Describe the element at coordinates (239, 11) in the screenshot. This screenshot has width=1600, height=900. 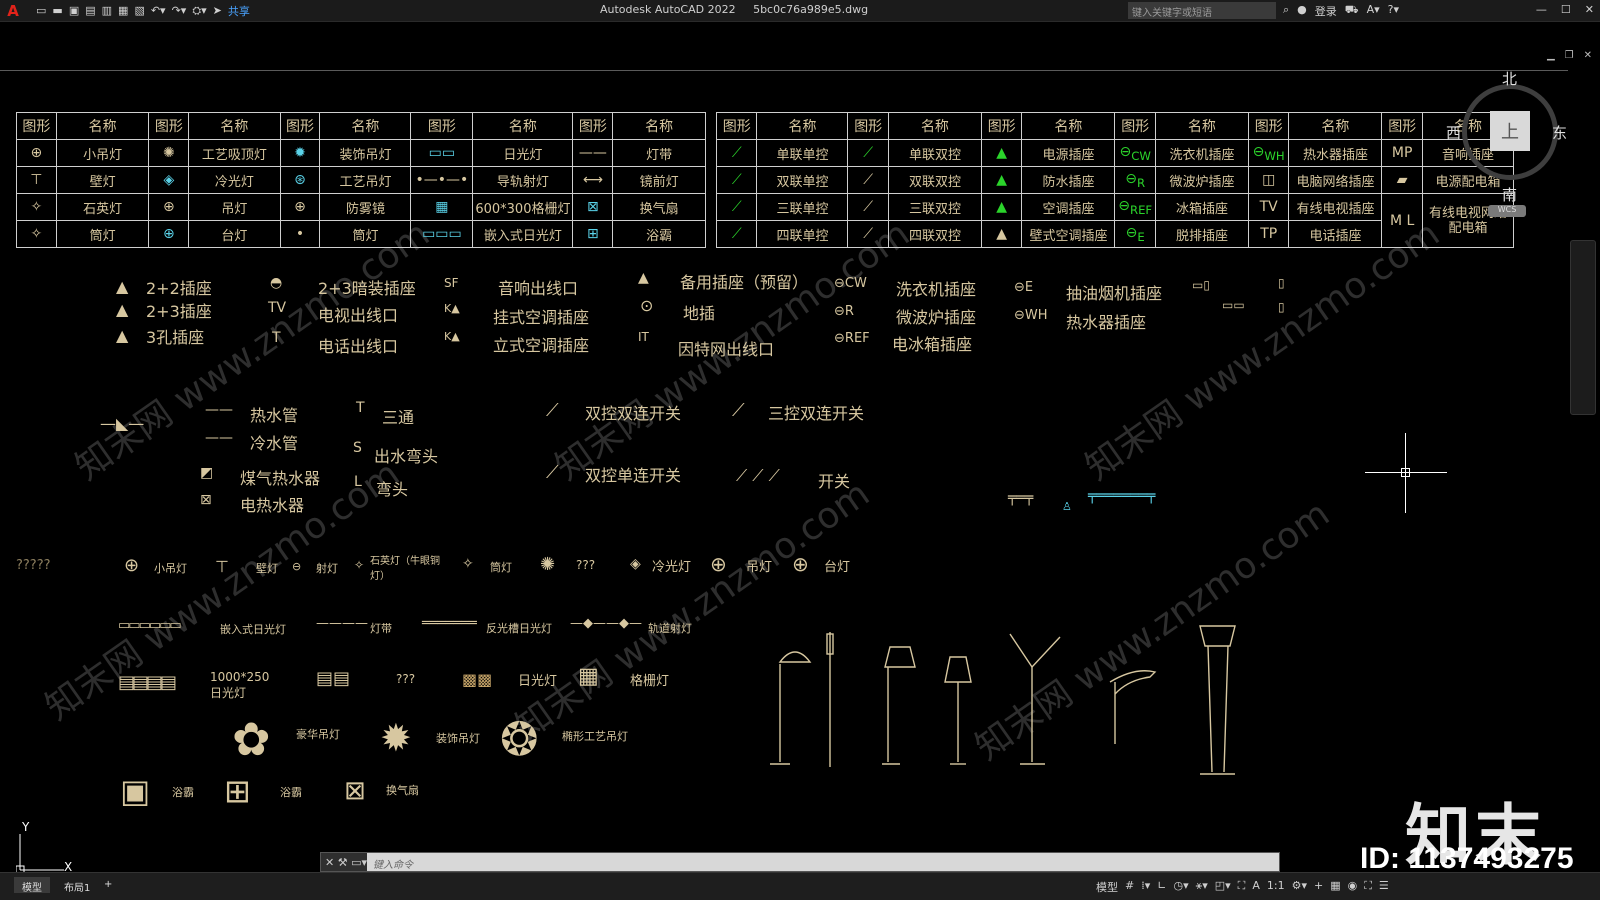
I see `share-button: 共享` at that location.